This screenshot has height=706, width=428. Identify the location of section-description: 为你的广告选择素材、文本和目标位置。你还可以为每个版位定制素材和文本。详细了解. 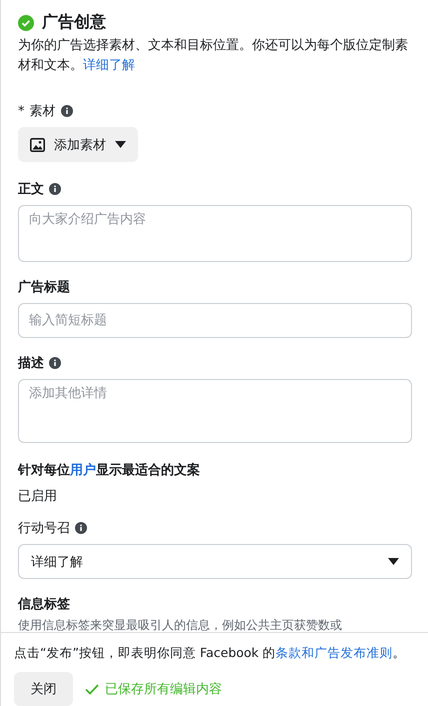
(213, 56).